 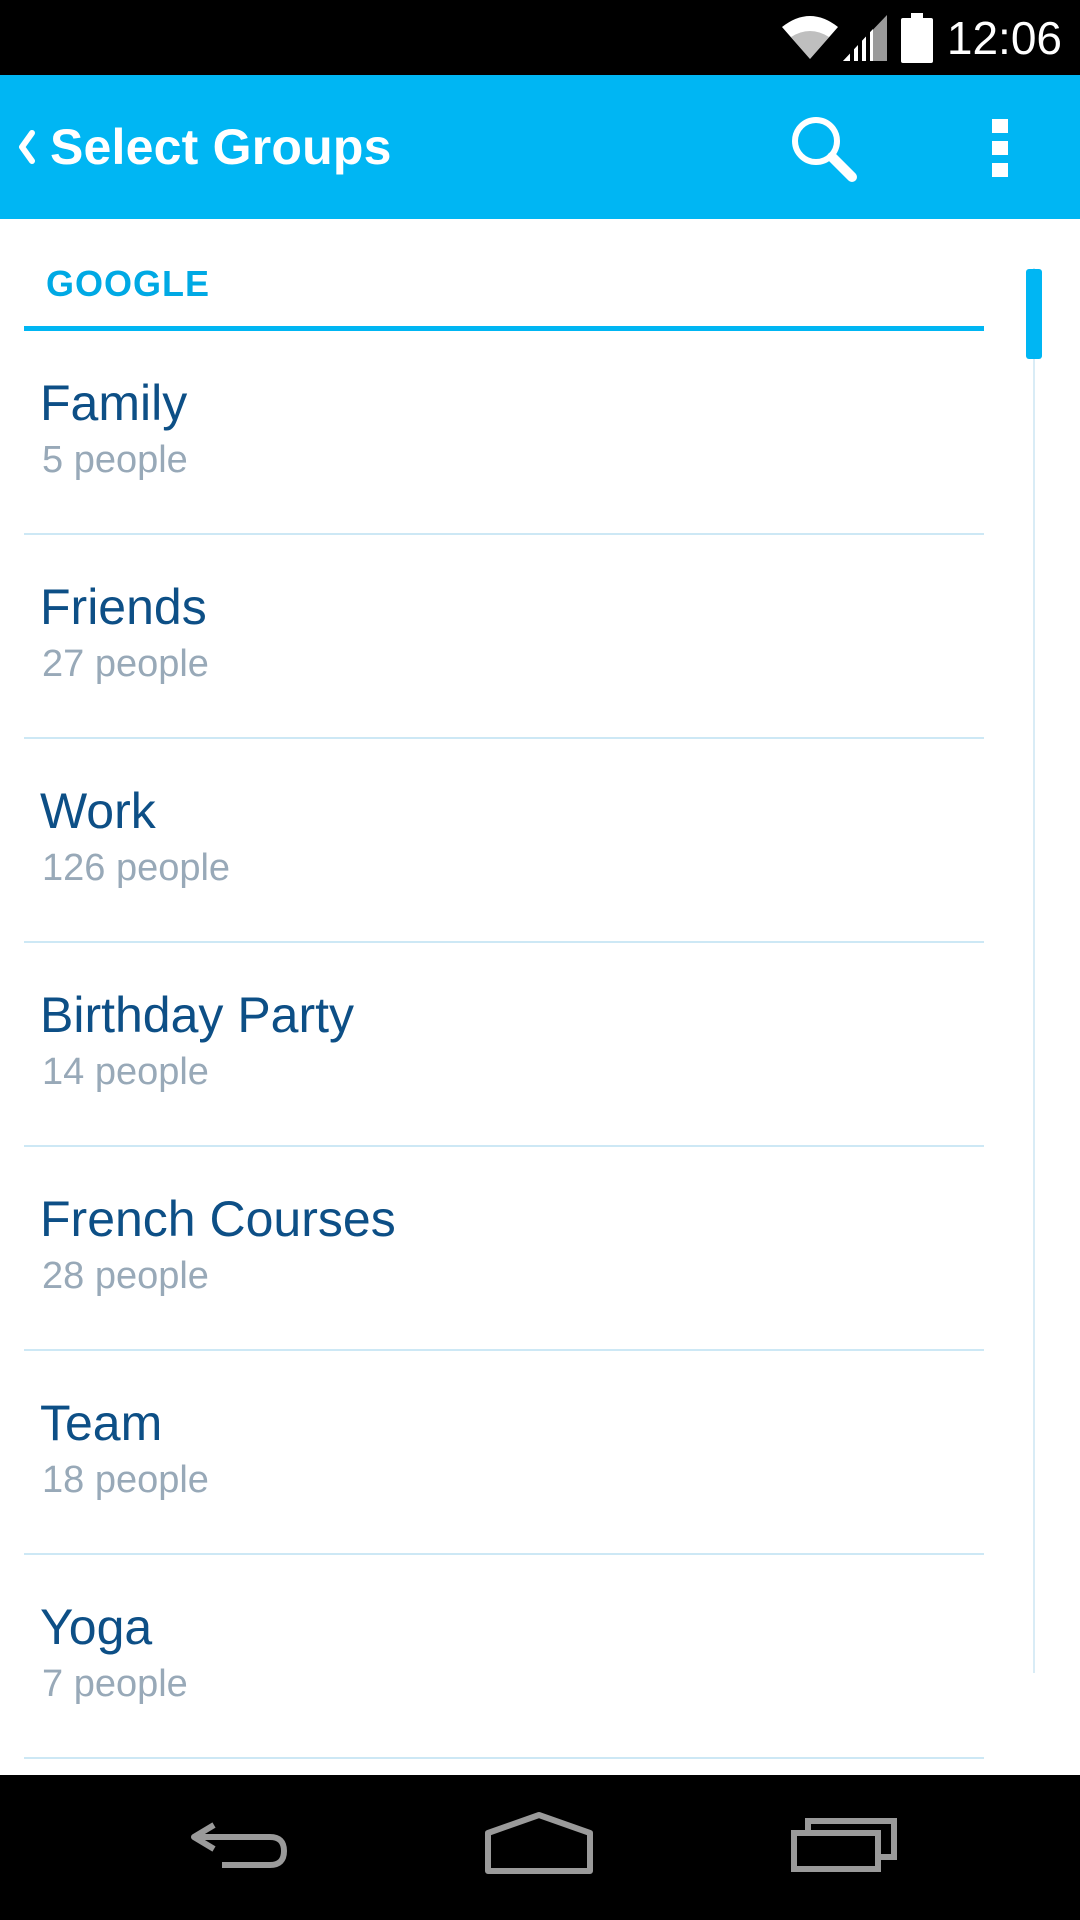 I want to click on chevron-left-icon, so click(x=25, y=147).